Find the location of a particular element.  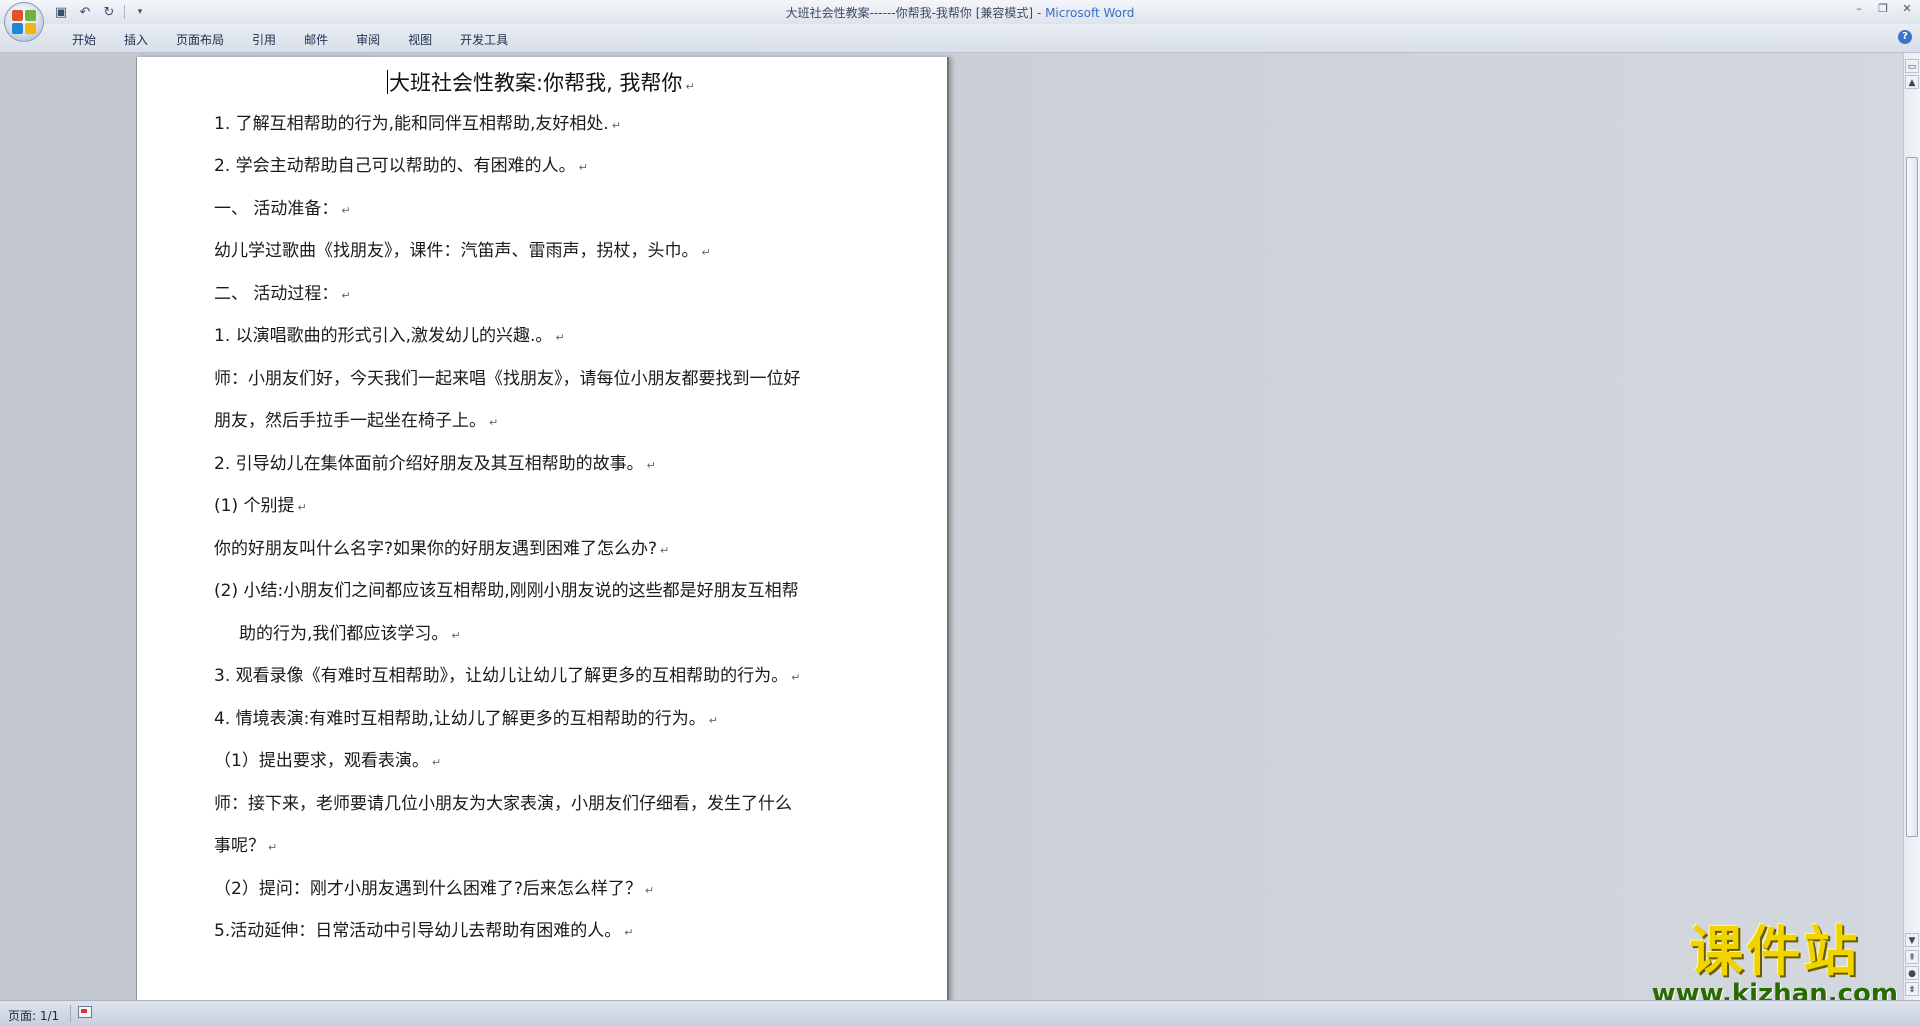

restore-icon: ❐ is located at coordinates (1883, 9).